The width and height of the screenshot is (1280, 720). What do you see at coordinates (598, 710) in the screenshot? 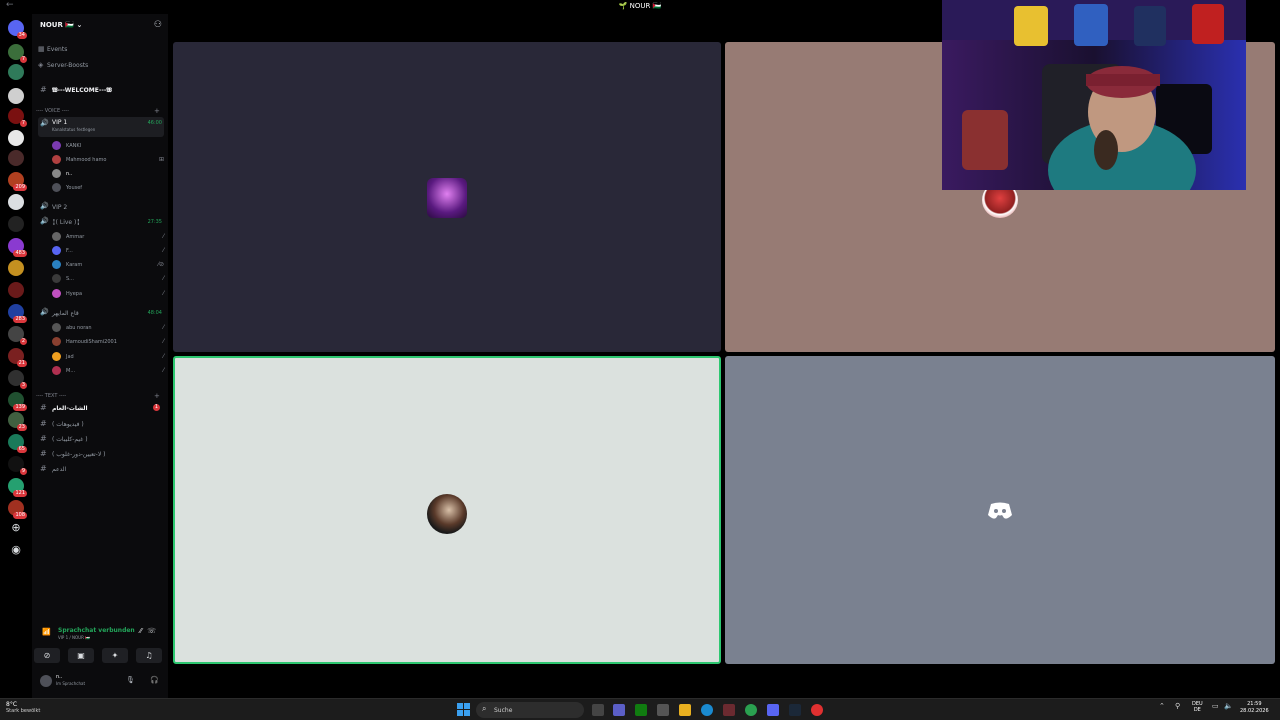
I see `task-view-icon` at bounding box center [598, 710].